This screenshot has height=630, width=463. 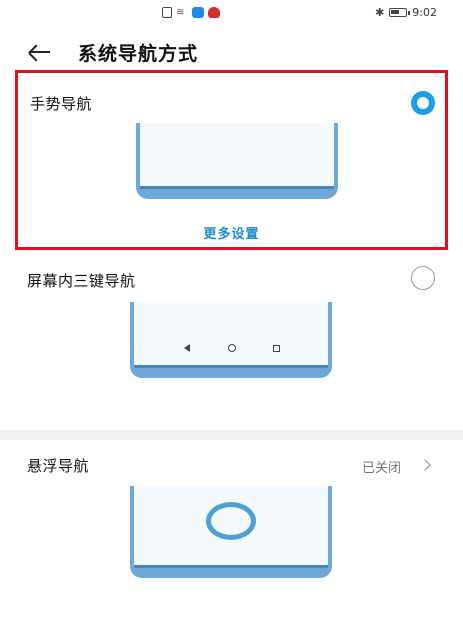 I want to click on gesture-radio-button, so click(x=423, y=103).